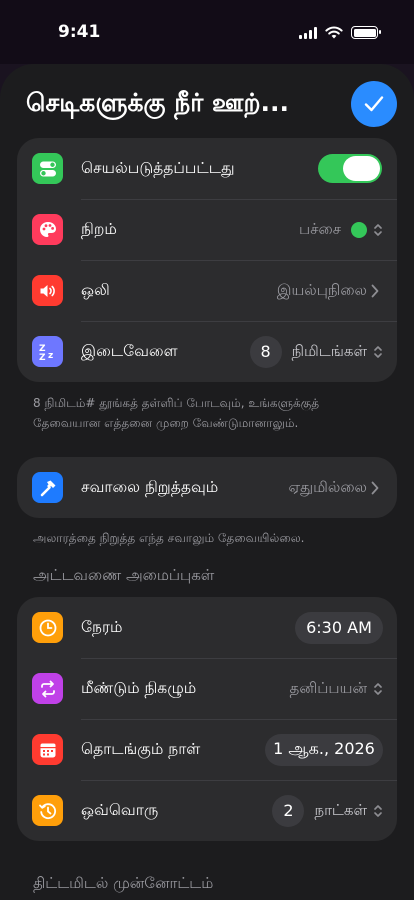  What do you see at coordinates (207, 32) in the screenshot?
I see `status-bar: 9:41` at bounding box center [207, 32].